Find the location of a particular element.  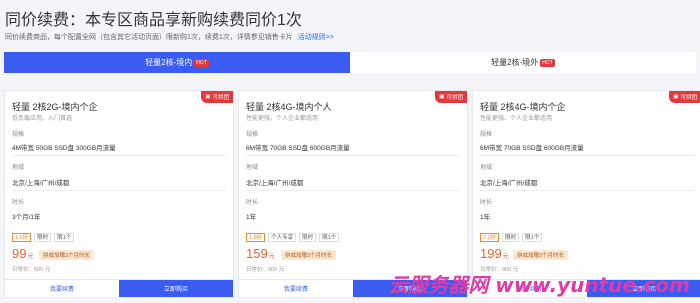

page-title: 同价续费：本专区商品享新购续费同价1次 is located at coordinates (153, 20).